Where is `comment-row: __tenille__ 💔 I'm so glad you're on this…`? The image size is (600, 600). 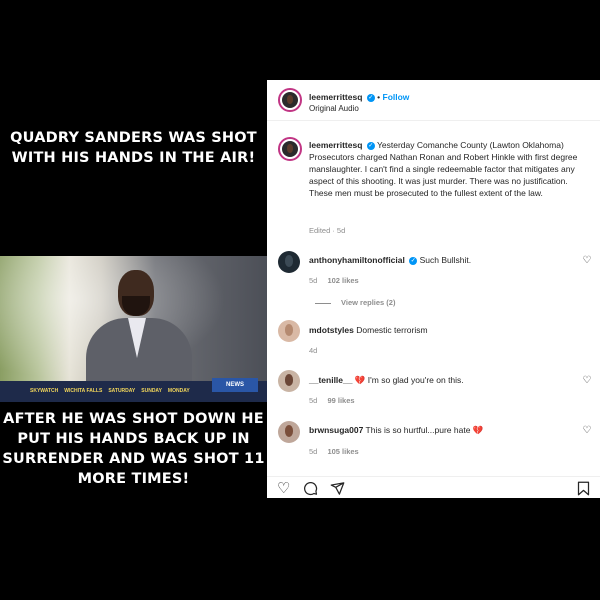
comment-row: __tenille__ 💔 I'm so glad you're on this… is located at coordinates (386, 380).